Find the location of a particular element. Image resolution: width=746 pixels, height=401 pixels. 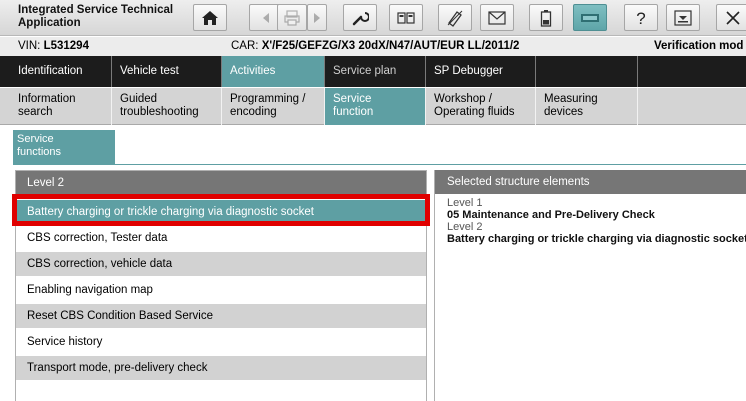

message-button is located at coordinates (497, 17).